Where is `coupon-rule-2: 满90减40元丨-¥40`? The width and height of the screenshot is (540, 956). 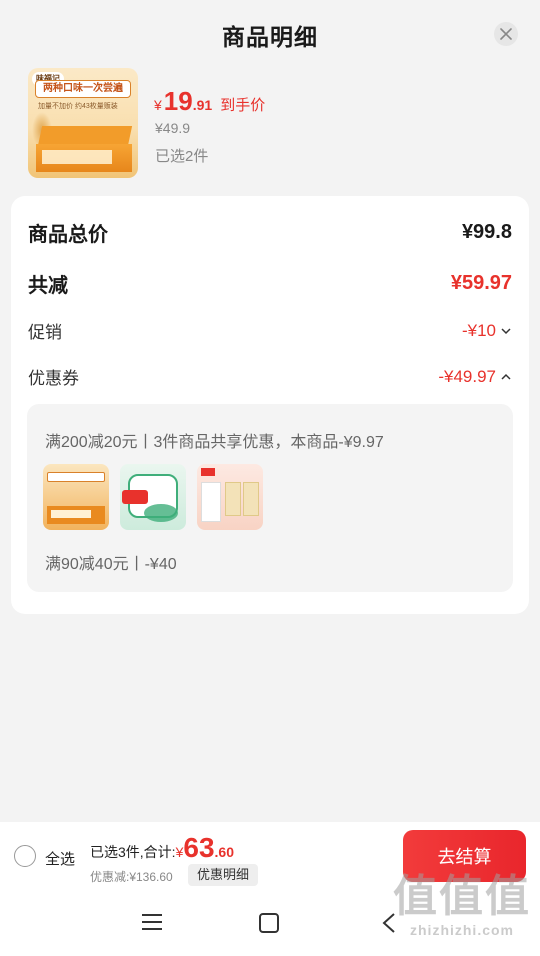 coupon-rule-2: 满90减40元丨-¥40 is located at coordinates (111, 564).